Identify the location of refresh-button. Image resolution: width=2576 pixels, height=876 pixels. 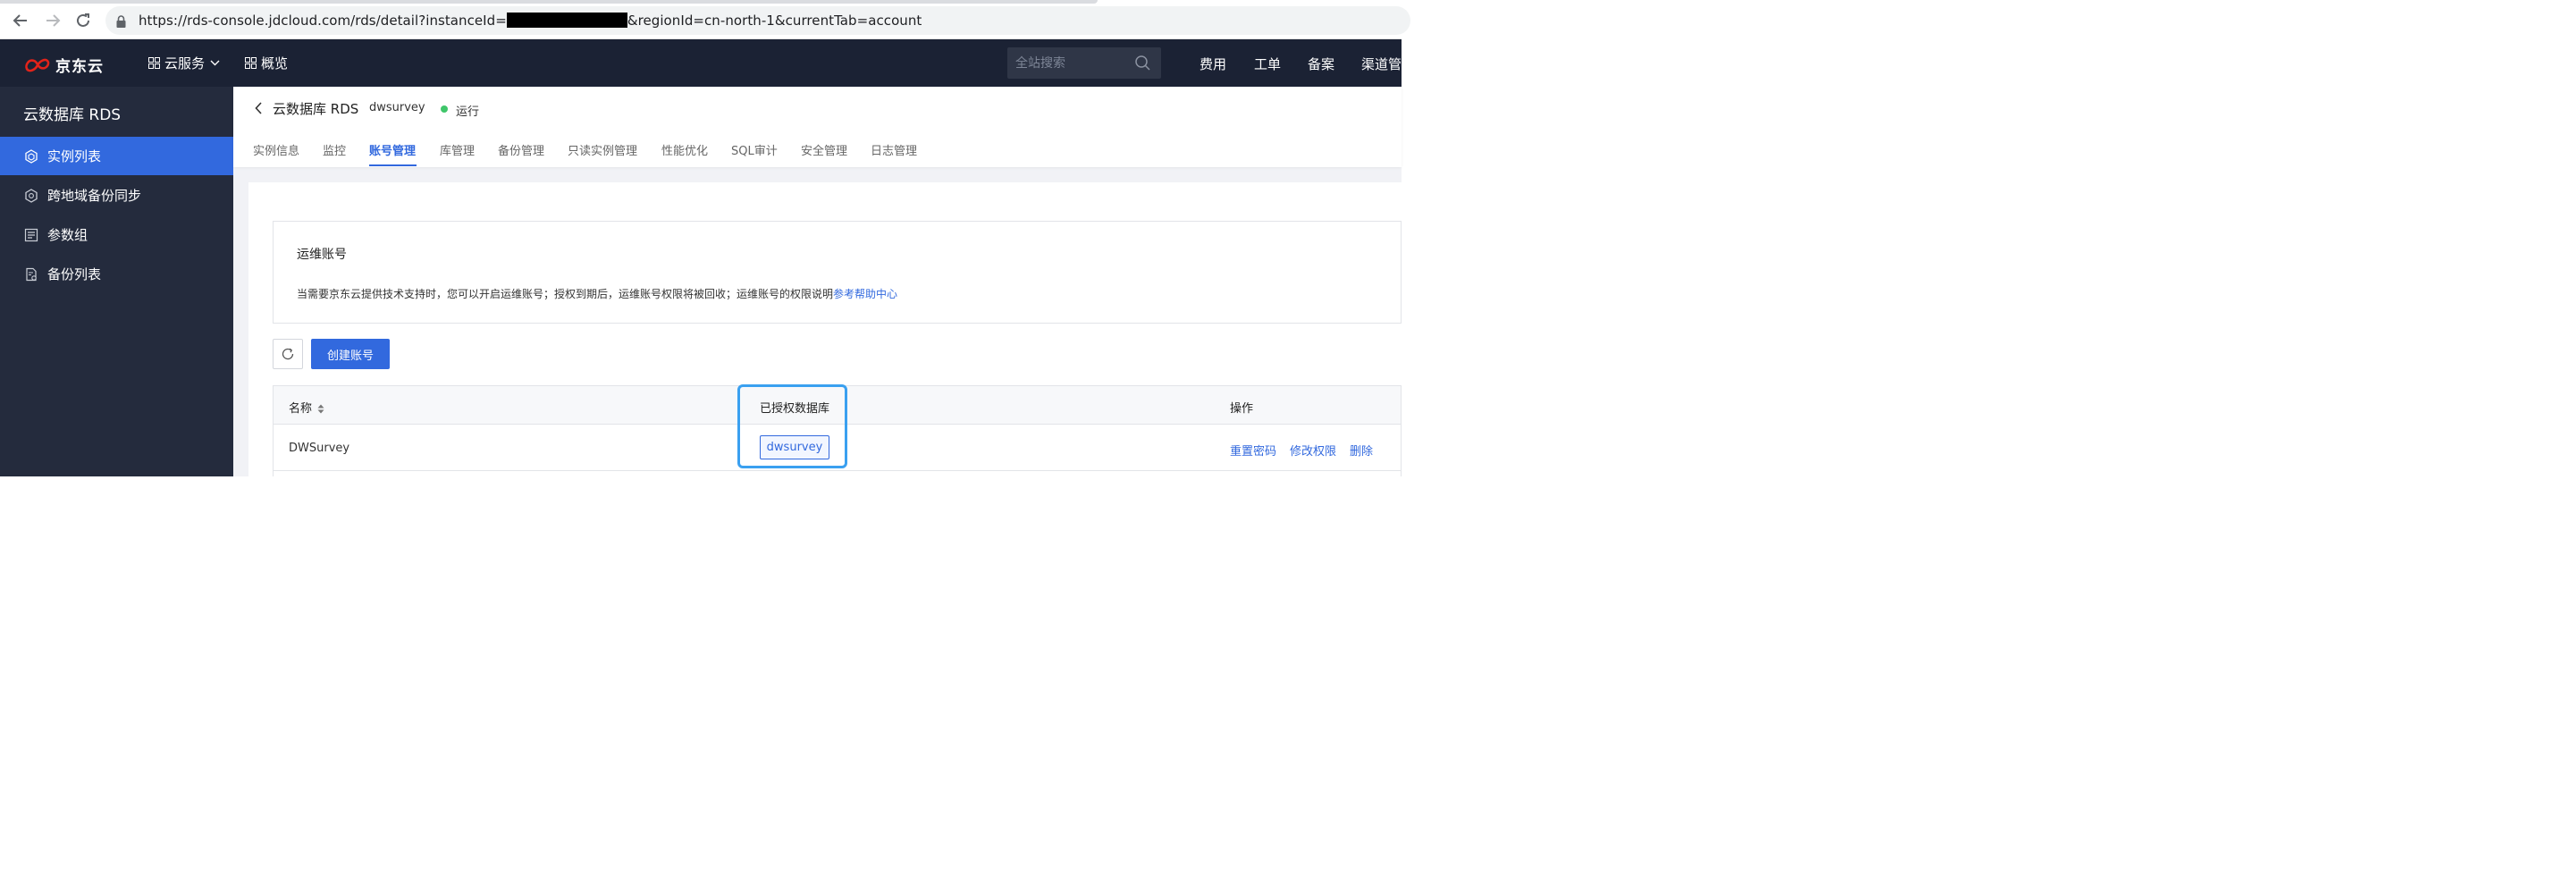
(288, 354).